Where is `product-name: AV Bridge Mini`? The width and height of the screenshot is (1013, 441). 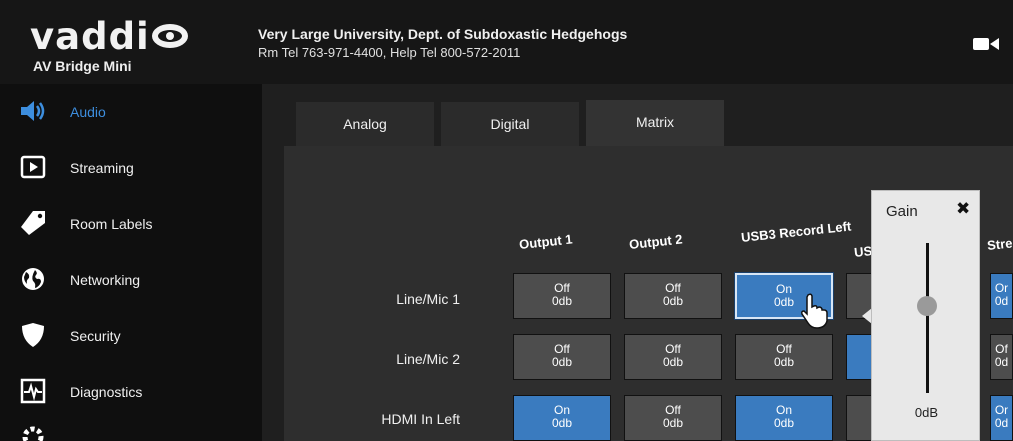
product-name: AV Bridge Mini is located at coordinates (82, 66).